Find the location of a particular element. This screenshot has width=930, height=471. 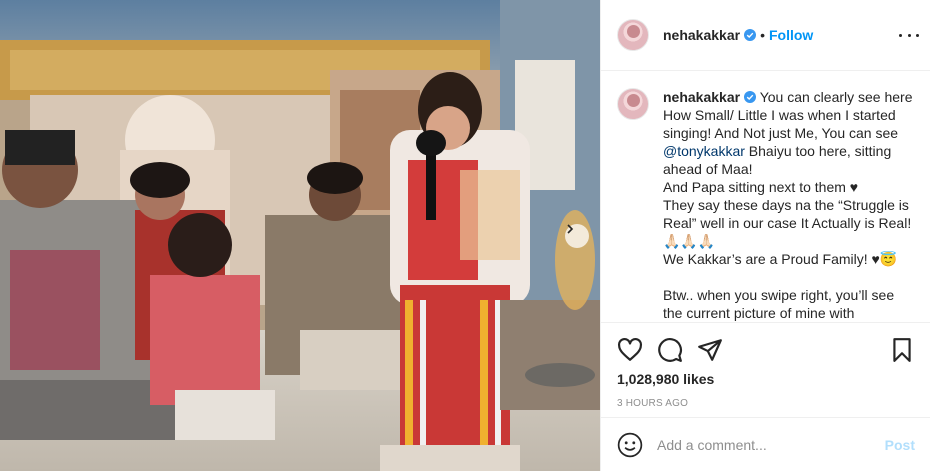

post-header: nehakakkar • Follow is located at coordinates (765, 35).